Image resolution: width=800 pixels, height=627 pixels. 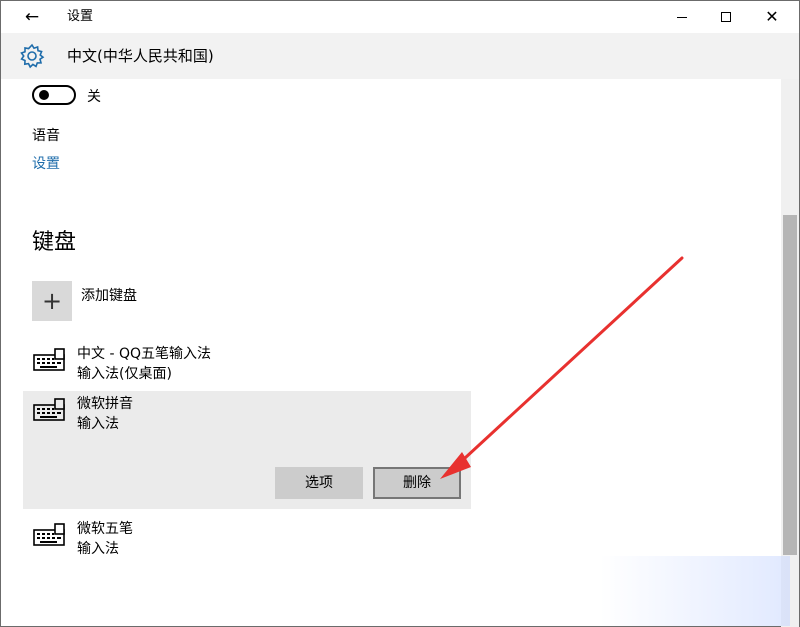 What do you see at coordinates (54, 95) in the screenshot?
I see `toggle-switch` at bounding box center [54, 95].